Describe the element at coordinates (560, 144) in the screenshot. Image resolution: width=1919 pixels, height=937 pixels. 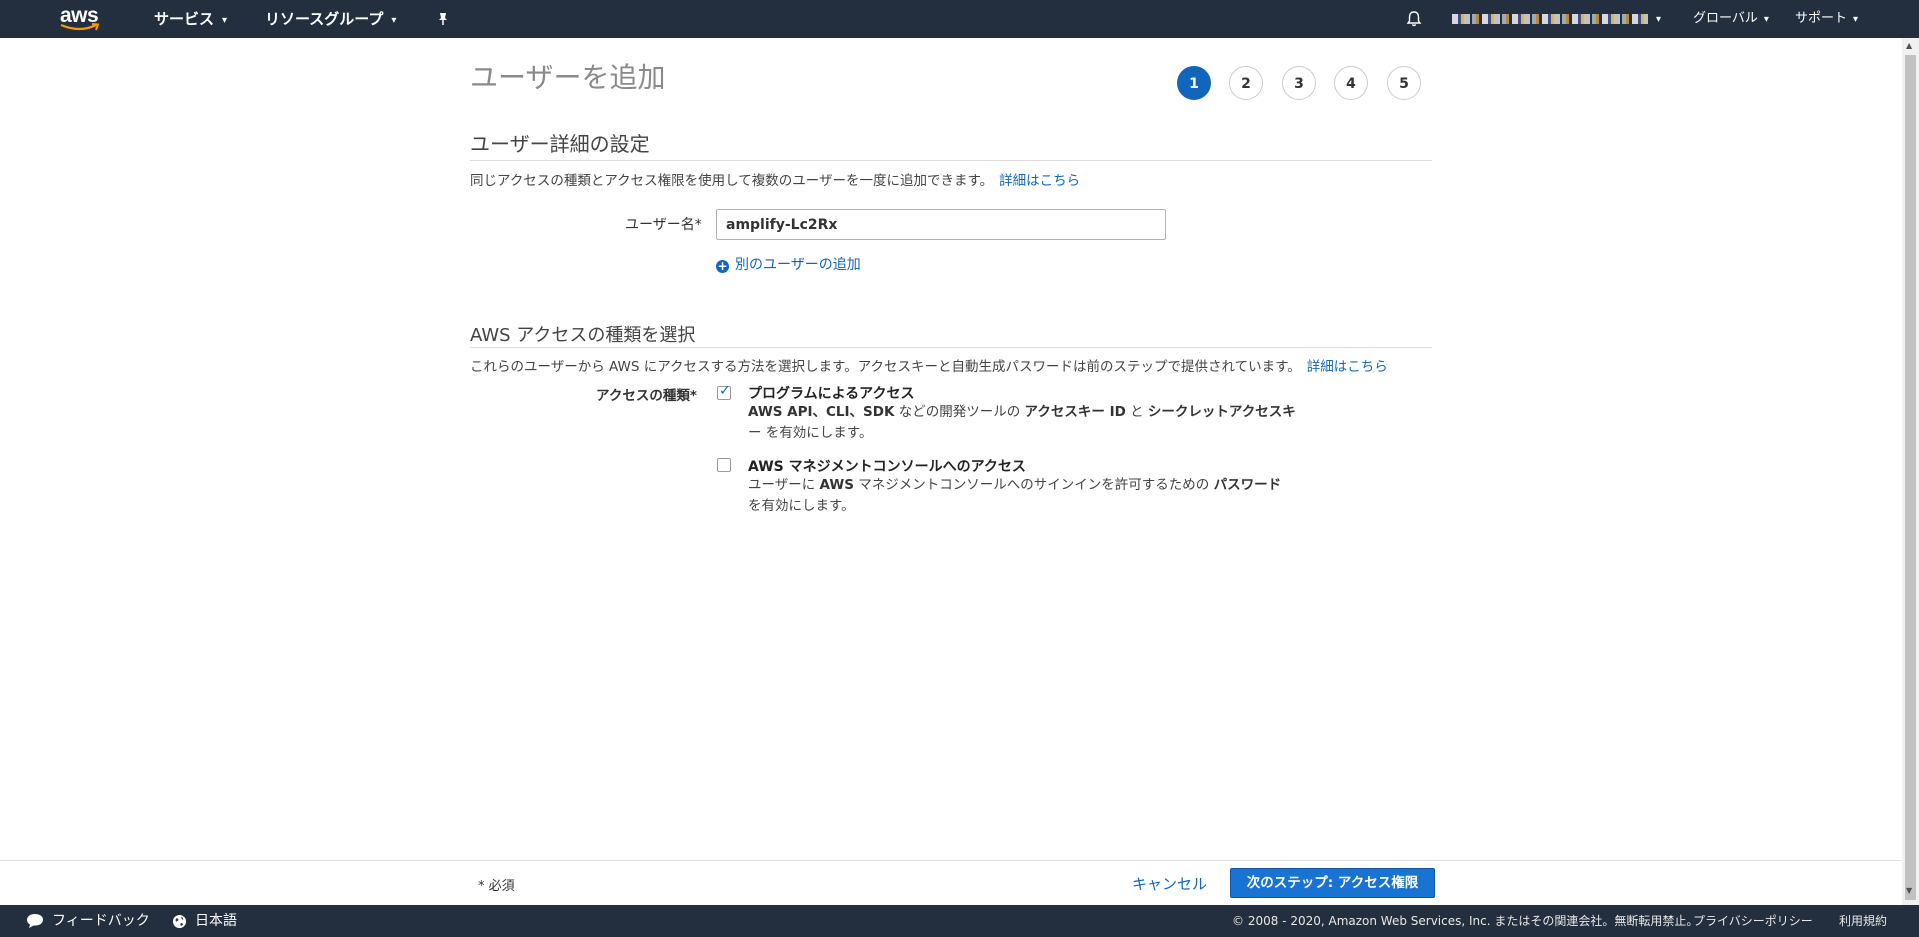
I see `user-details-heading: ユーザー詳細の設定` at that location.